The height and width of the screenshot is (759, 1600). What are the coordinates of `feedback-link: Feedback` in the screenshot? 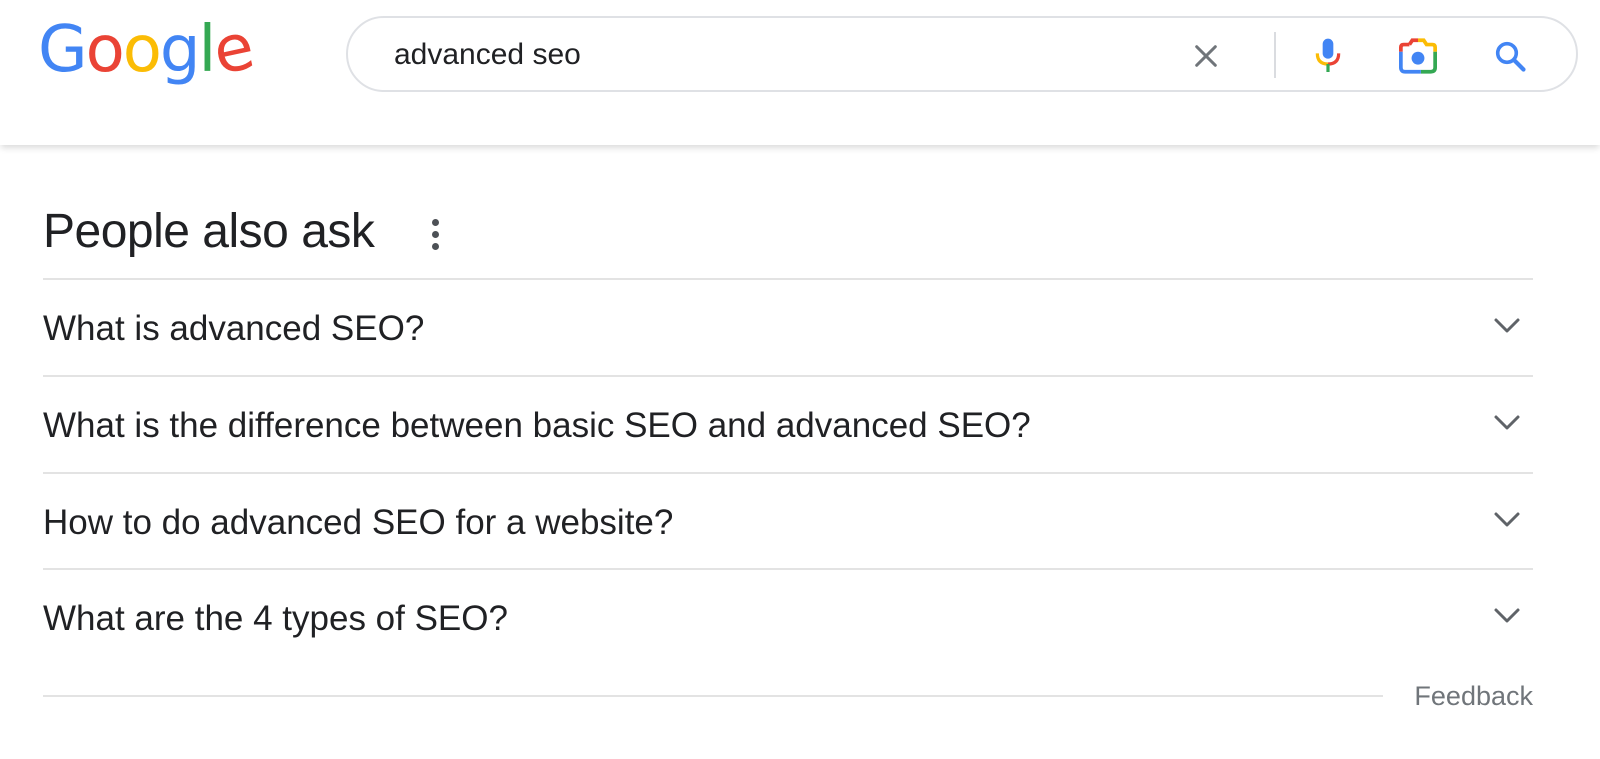 It's located at (1473, 696).